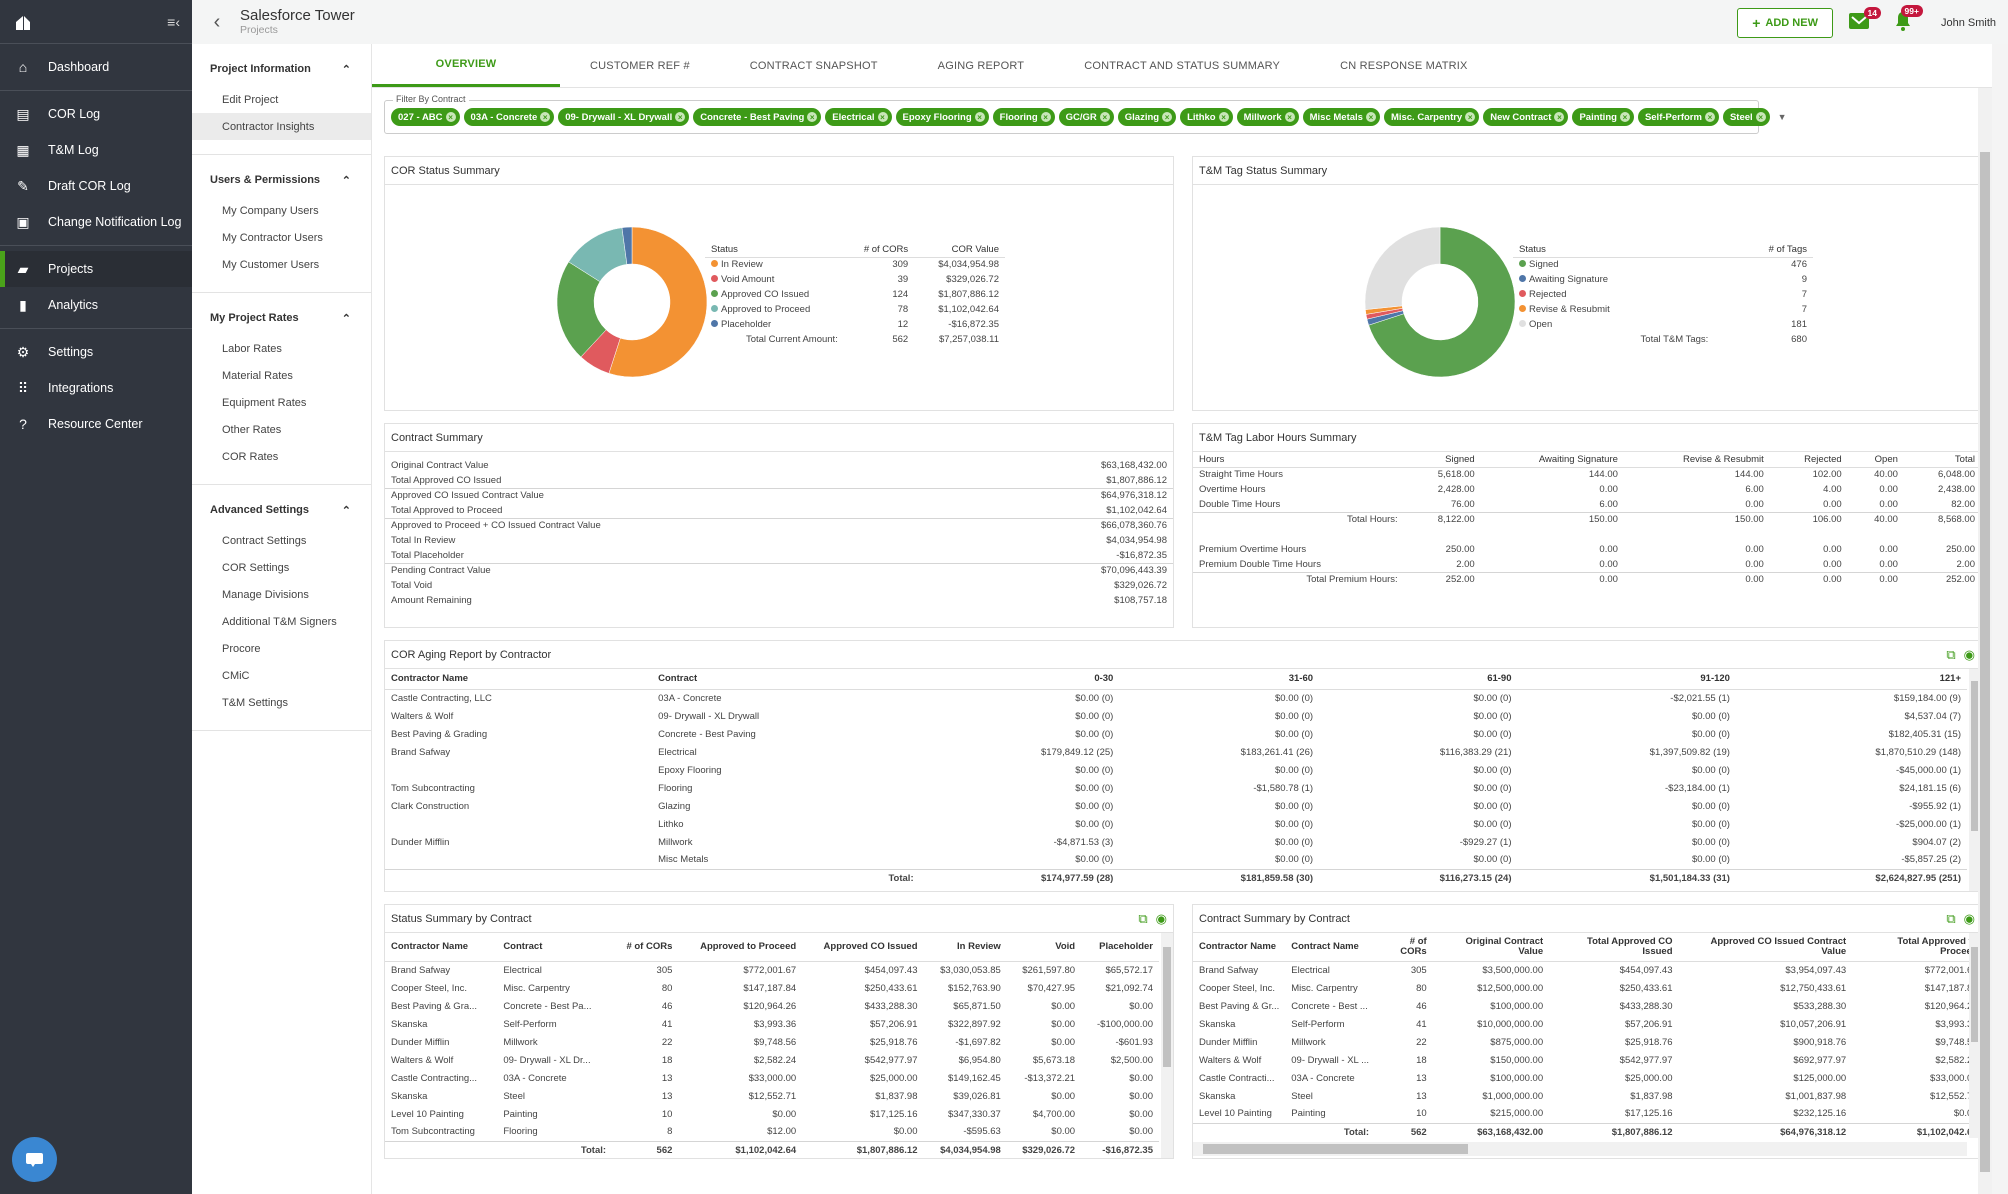  What do you see at coordinates (942, 117) in the screenshot?
I see `filter-chip: Epoxy Flooring ×` at bounding box center [942, 117].